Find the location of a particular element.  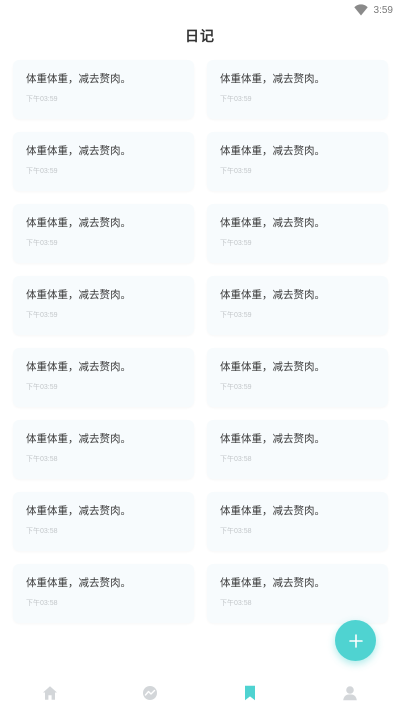

tab-stats is located at coordinates (150, 693).